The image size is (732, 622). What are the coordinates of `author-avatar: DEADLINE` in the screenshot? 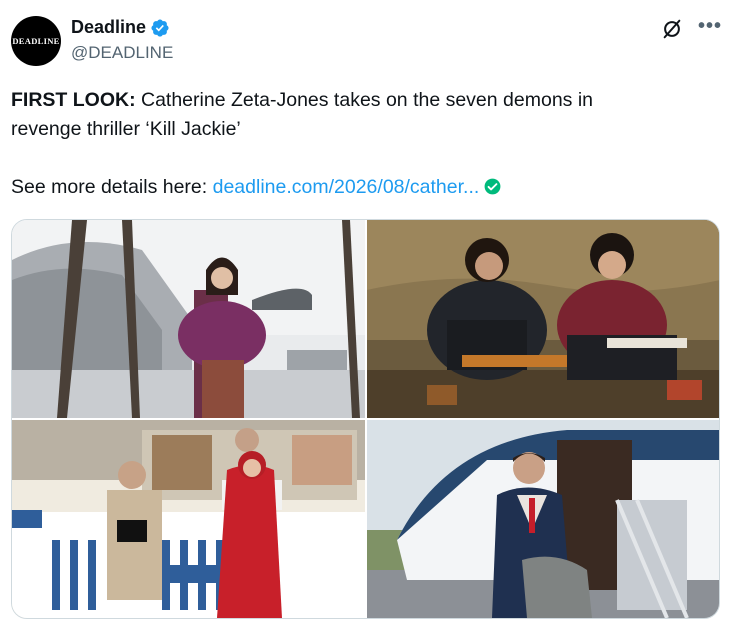 It's located at (36, 41).